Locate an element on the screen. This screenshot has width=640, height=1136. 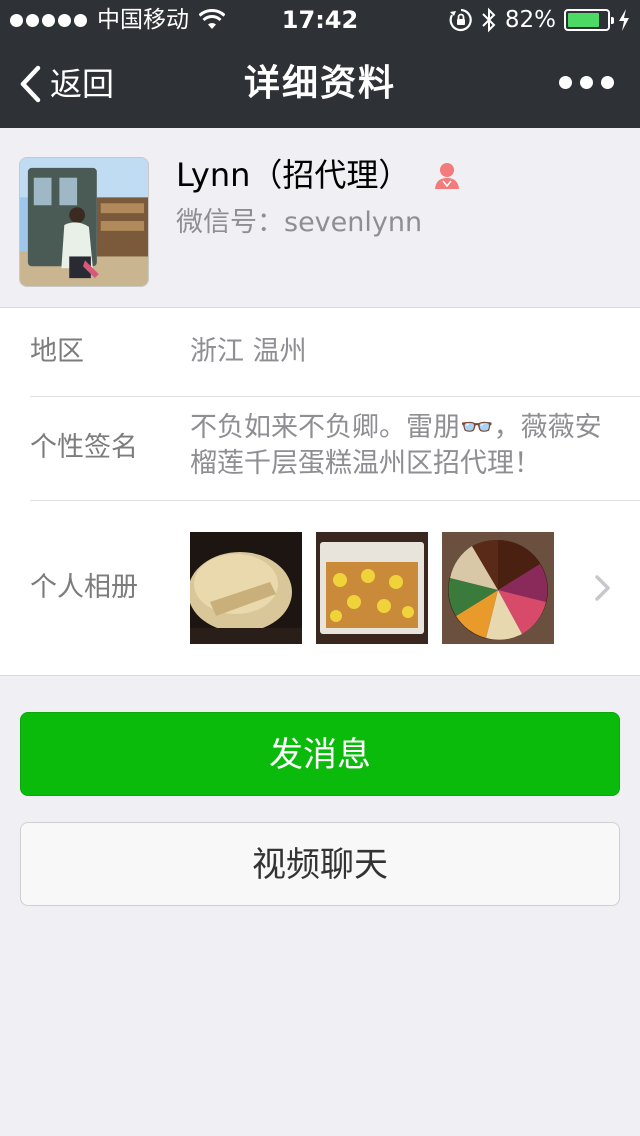
status-bar: 中国移动 17:42 82% is located at coordinates (320, 20).